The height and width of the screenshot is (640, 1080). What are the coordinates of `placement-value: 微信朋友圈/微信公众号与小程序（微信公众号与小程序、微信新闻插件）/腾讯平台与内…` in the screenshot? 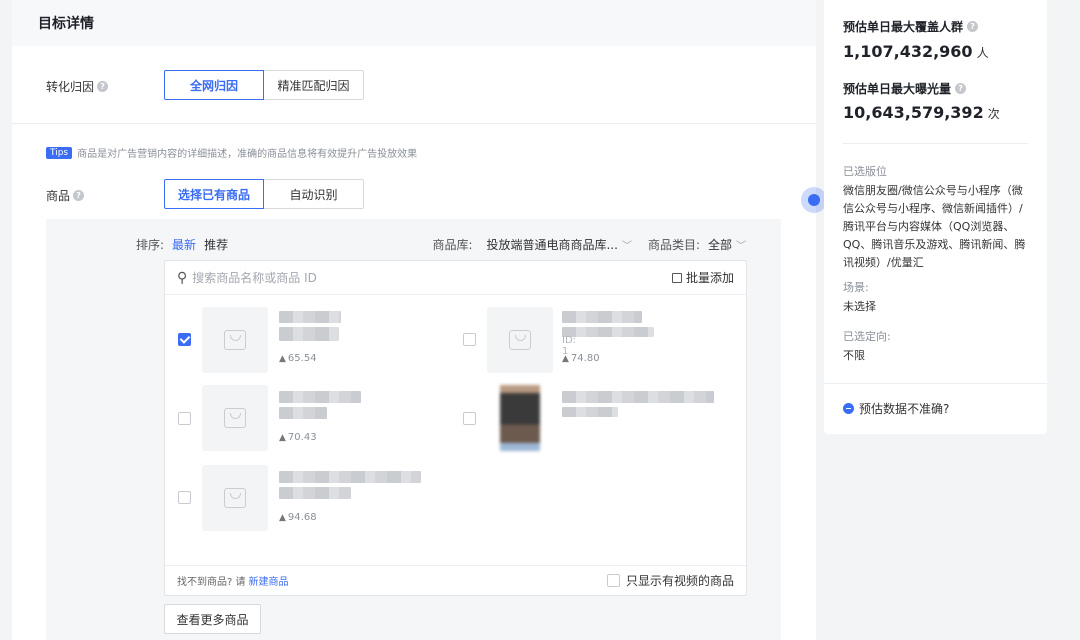 It's located at (934, 226).